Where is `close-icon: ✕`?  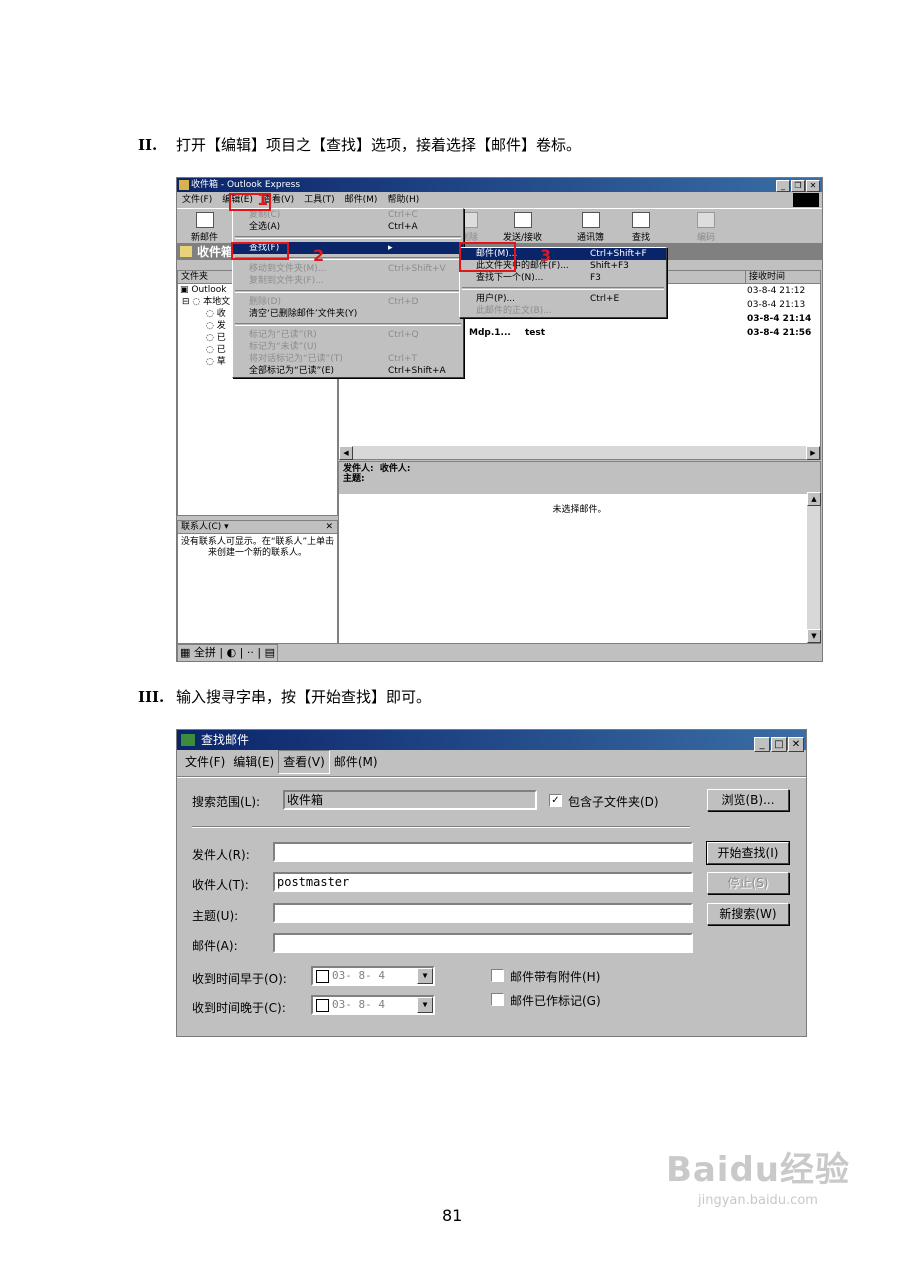
close-icon: ✕ is located at coordinates (813, 186).